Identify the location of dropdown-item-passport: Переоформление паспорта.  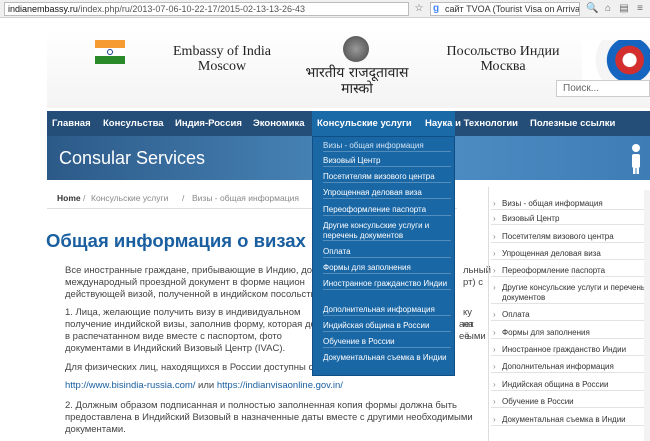
(387, 210).